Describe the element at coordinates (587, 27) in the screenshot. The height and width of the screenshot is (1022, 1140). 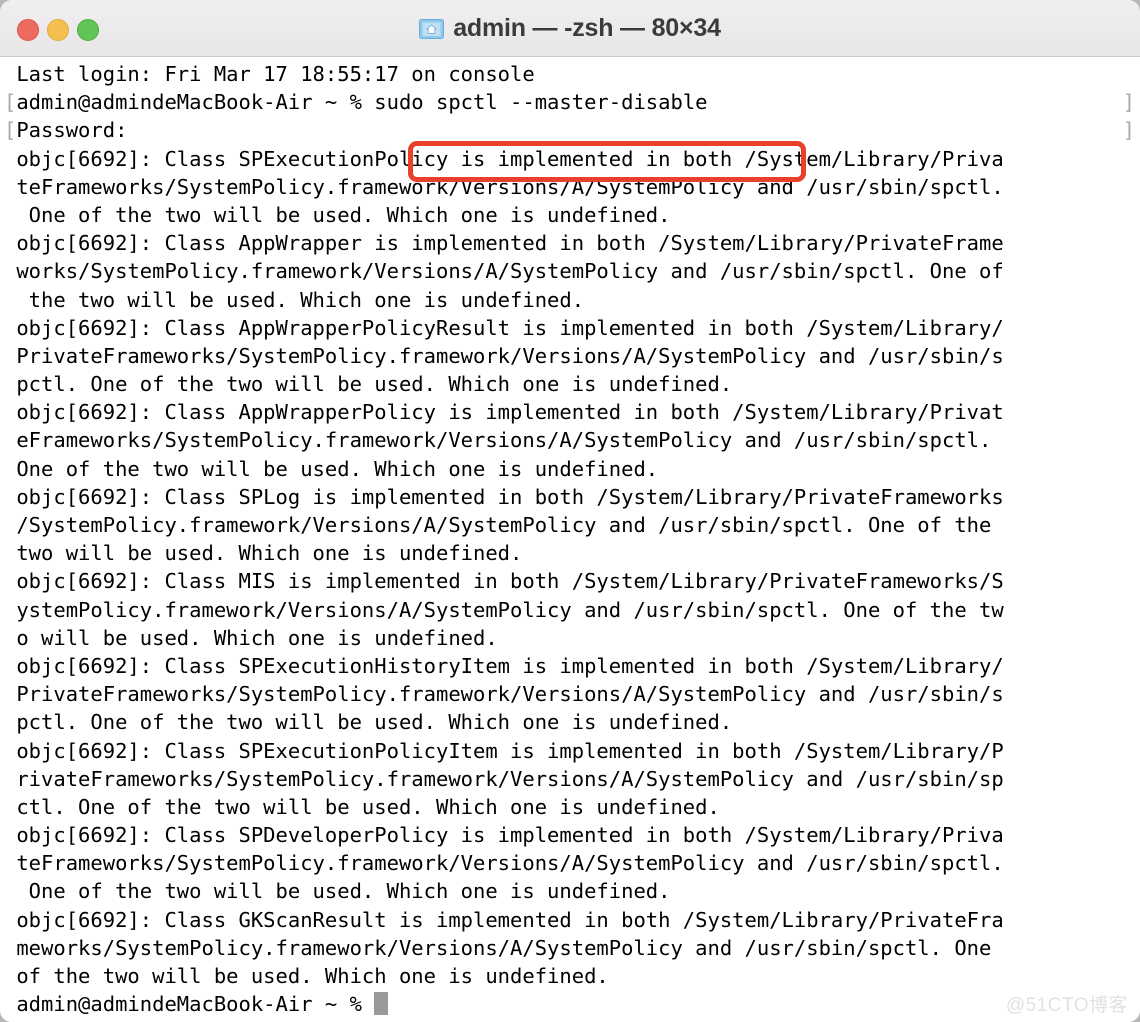
I see `window-title: admin — -zsh — 80×34` at that location.